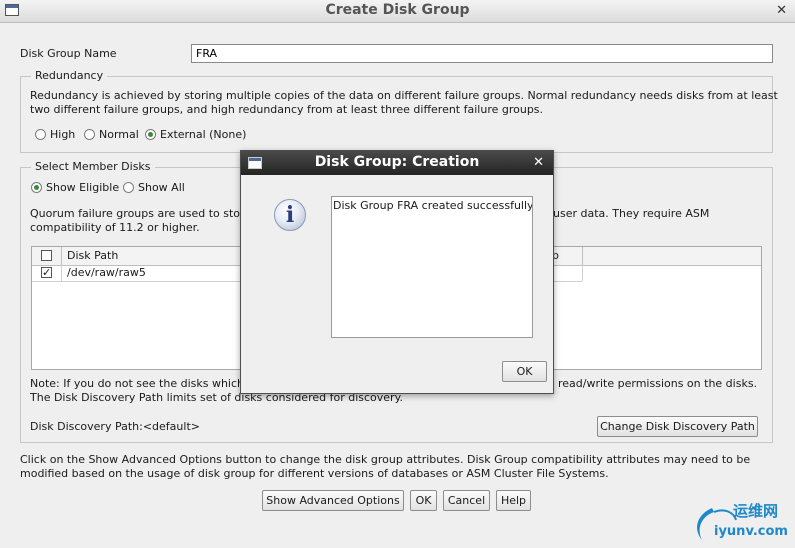 The height and width of the screenshot is (548, 795). Describe the element at coordinates (631, 213) in the screenshot. I see `quorum-text-end: user data. They require ASM` at that location.